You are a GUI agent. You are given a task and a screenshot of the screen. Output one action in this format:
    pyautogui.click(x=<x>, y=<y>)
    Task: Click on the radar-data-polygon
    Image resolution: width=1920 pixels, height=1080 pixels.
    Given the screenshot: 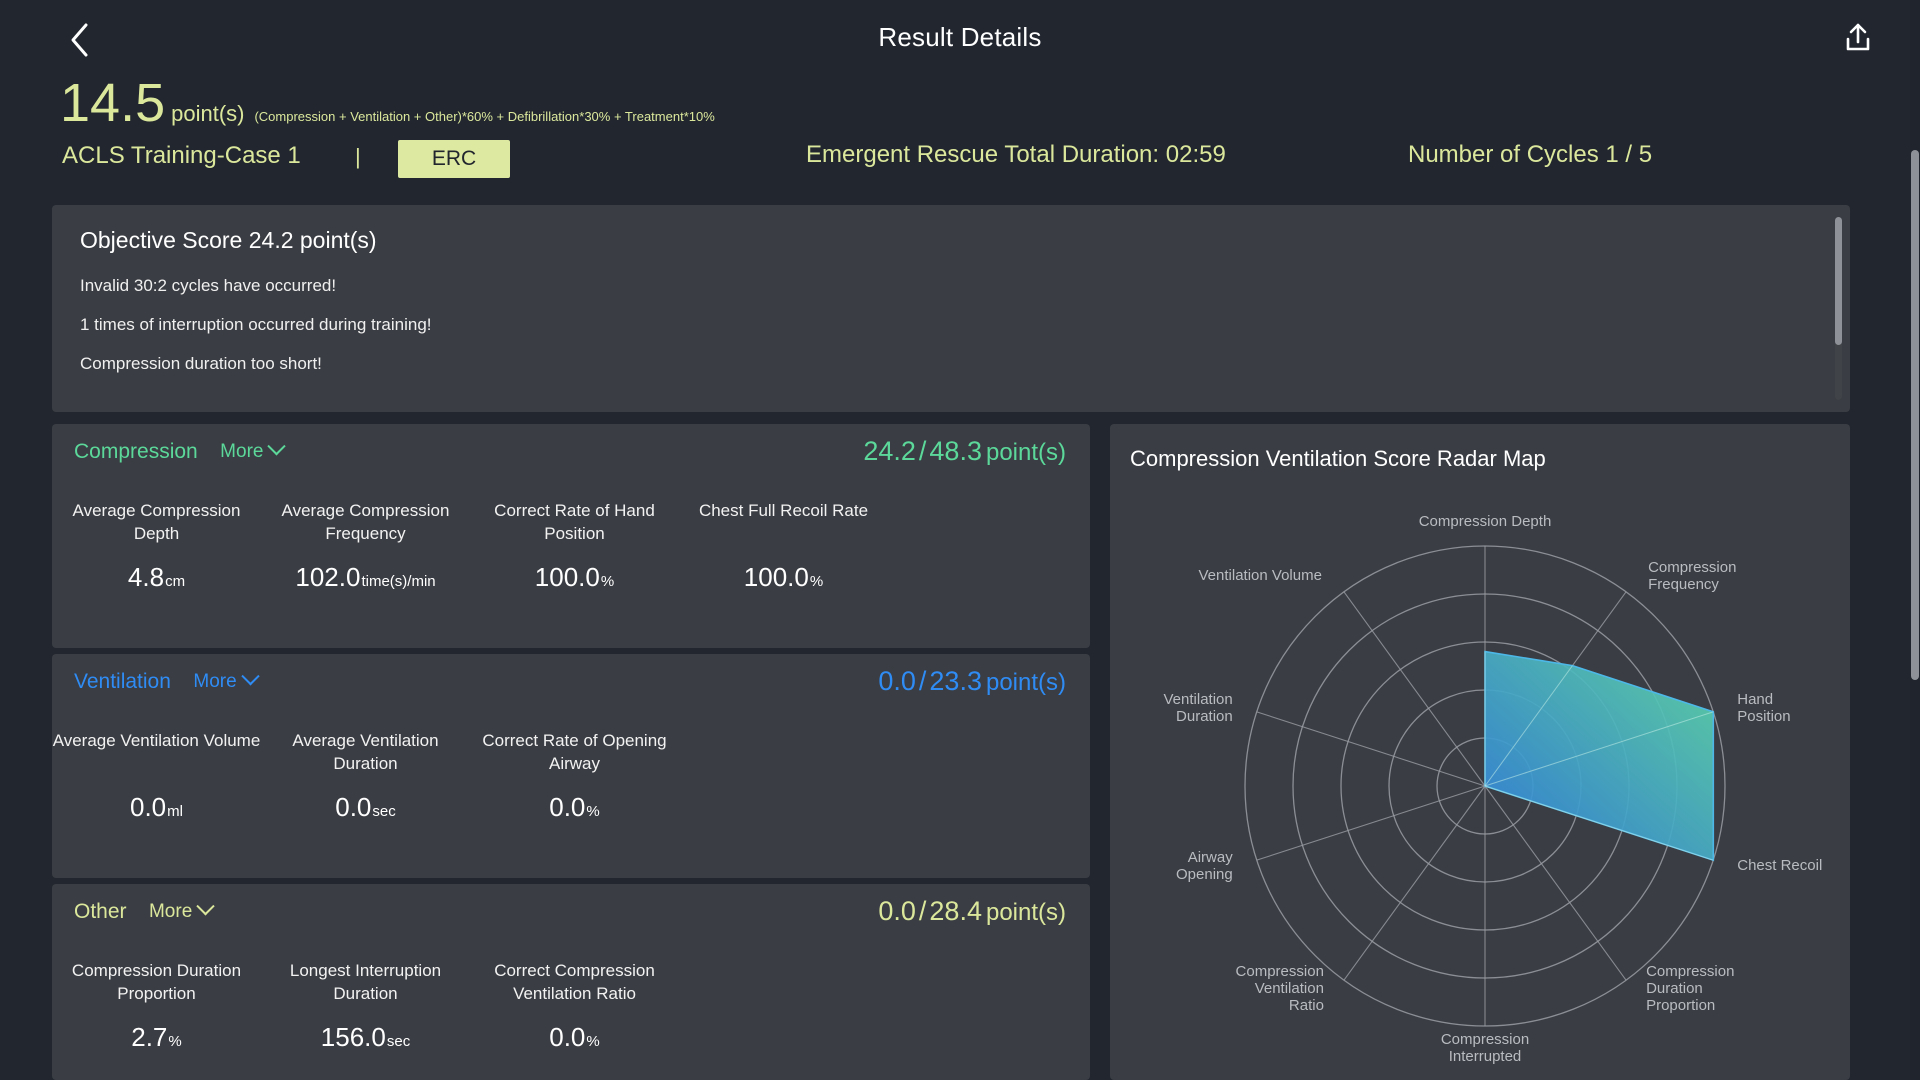 What is the action you would take?
    pyautogui.click(x=1599, y=756)
    